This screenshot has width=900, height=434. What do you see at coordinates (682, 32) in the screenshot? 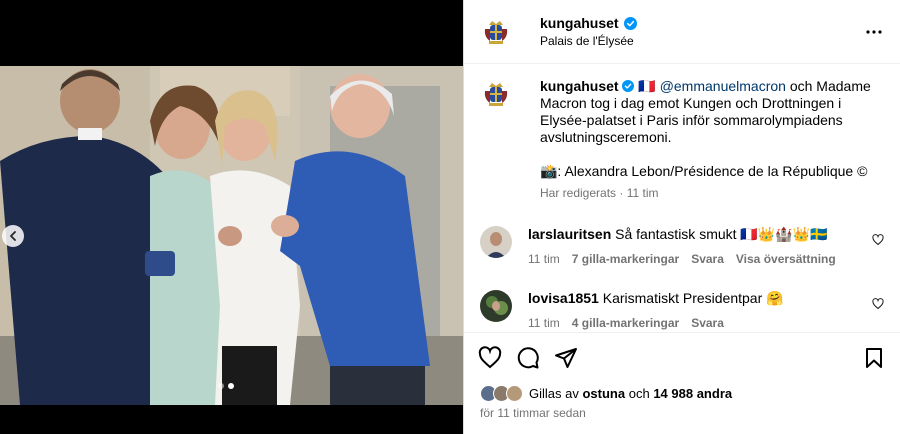
I see `post-header: kungahuset Palais de l'Élysée` at bounding box center [682, 32].